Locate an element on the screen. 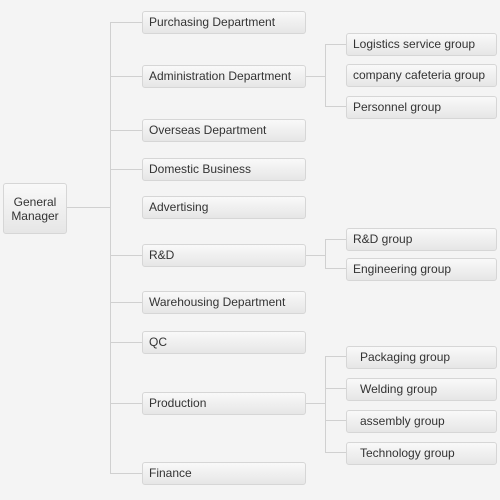 The width and height of the screenshot is (500, 500). node-general-manager: General Manager is located at coordinates (35, 208).